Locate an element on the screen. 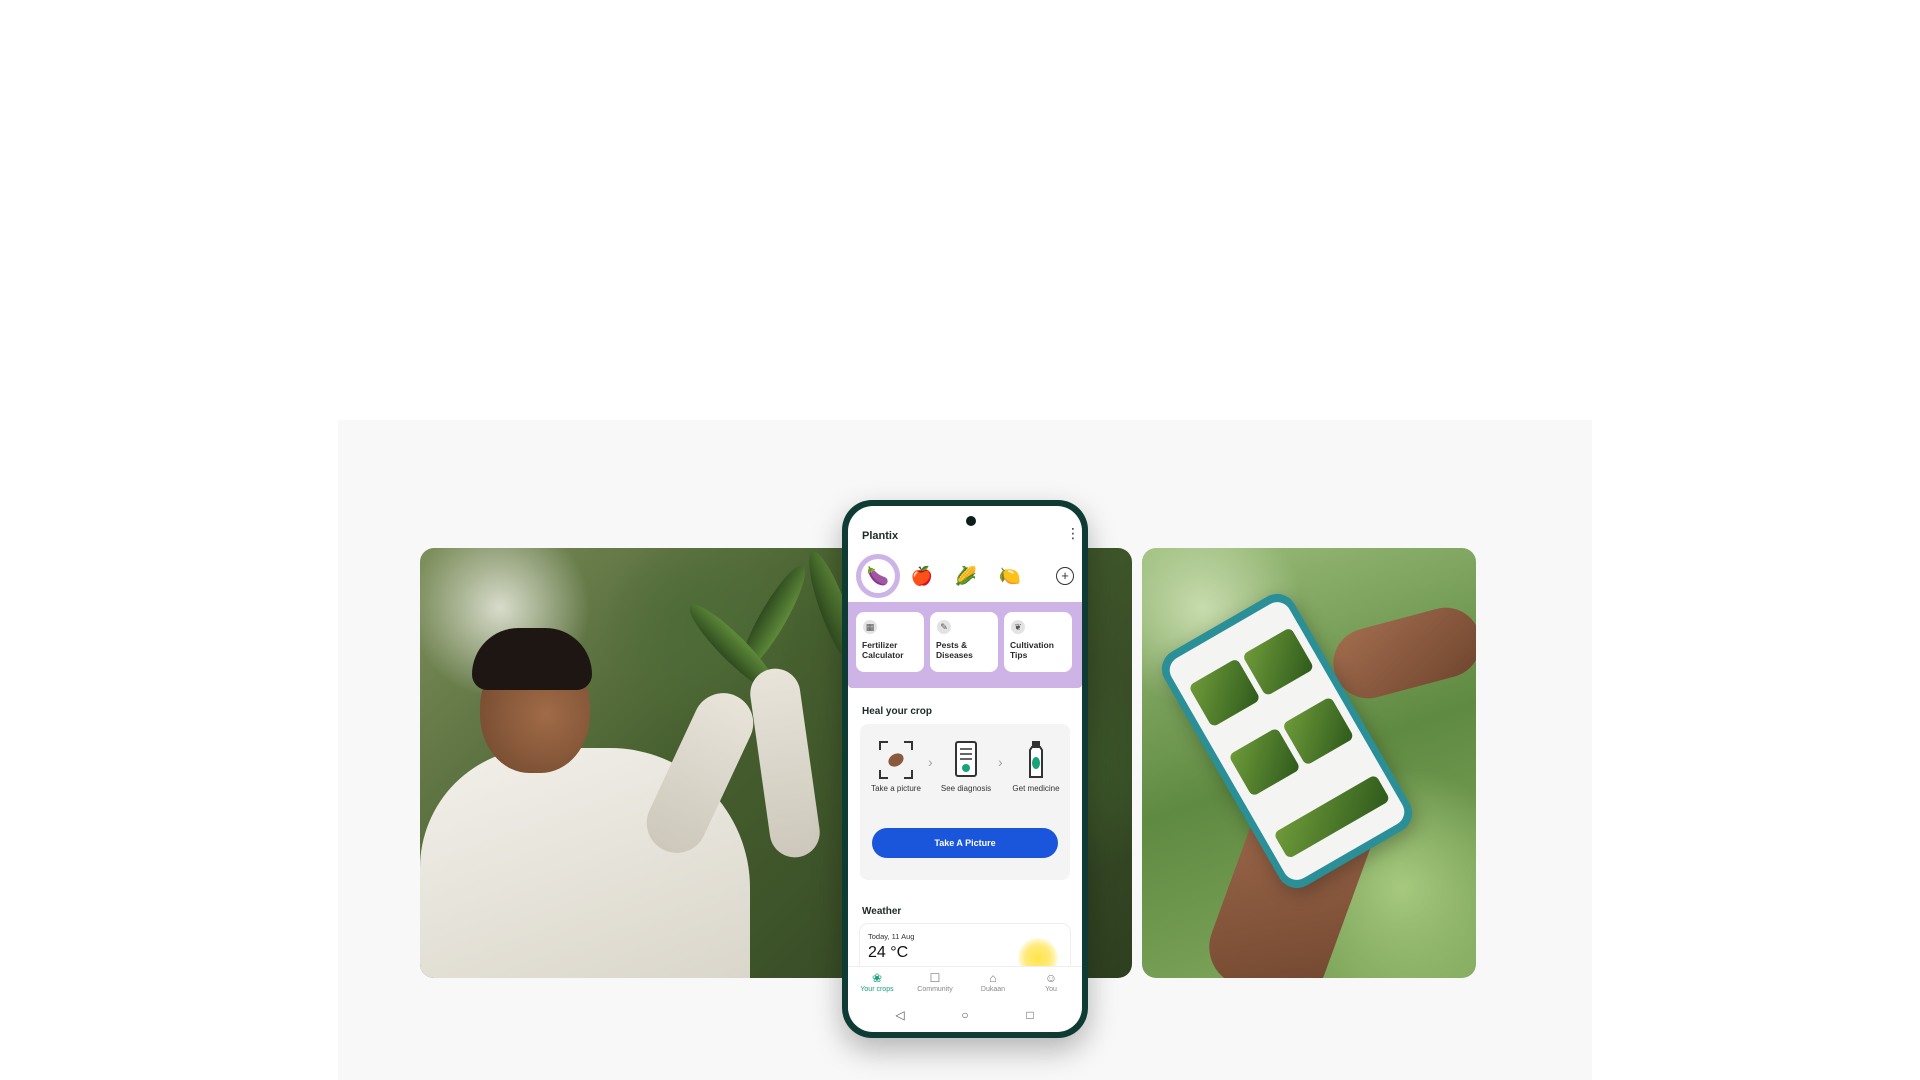 The image size is (1920, 1080). tool-label: Cultivation Tips is located at coordinates (1032, 650).